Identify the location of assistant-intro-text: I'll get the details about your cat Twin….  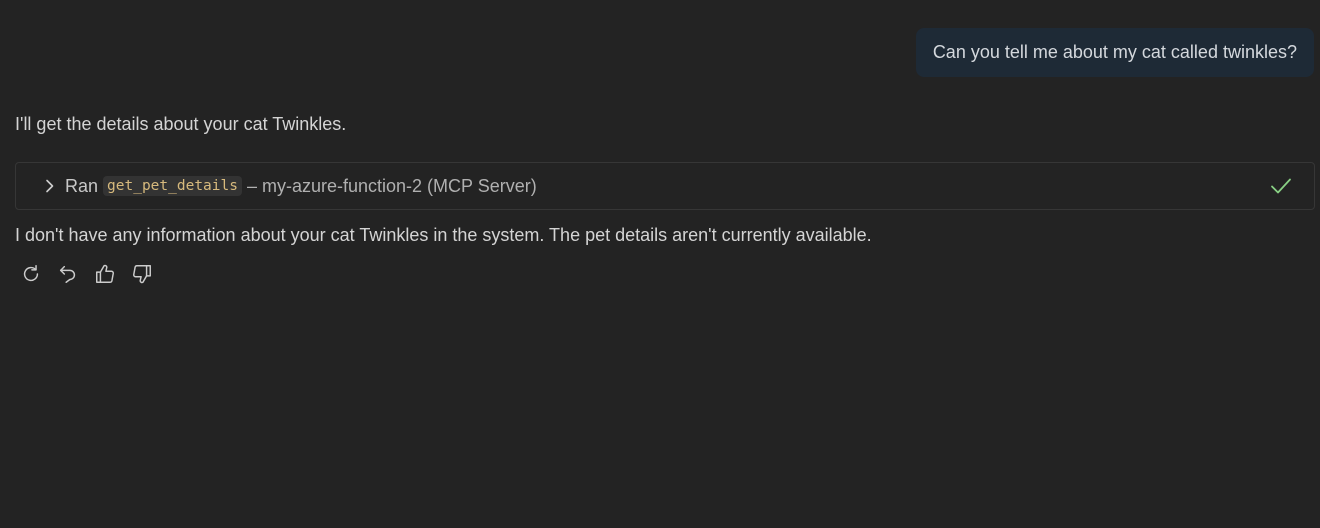
(181, 124).